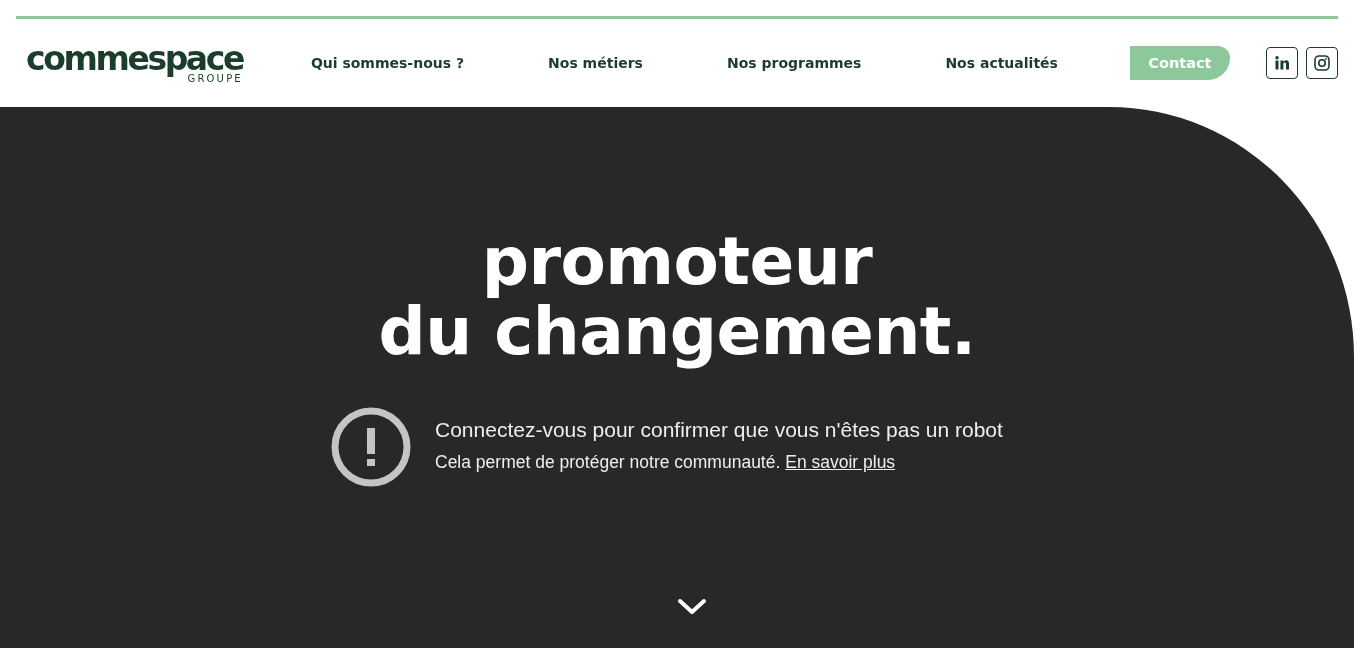 Image resolution: width=1366 pixels, height=651 pixels. I want to click on linkedin-icon, so click(1282, 63).